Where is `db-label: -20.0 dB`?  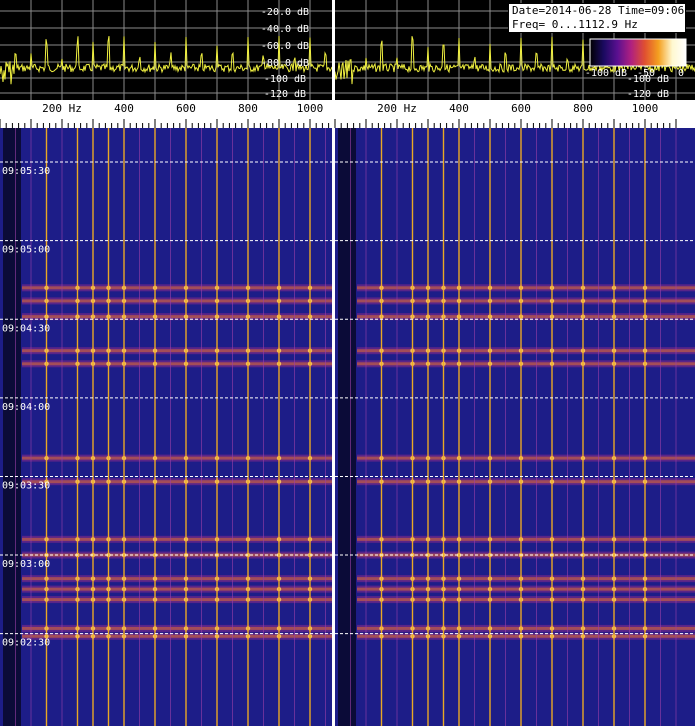 db-label: -20.0 dB is located at coordinates (285, 12).